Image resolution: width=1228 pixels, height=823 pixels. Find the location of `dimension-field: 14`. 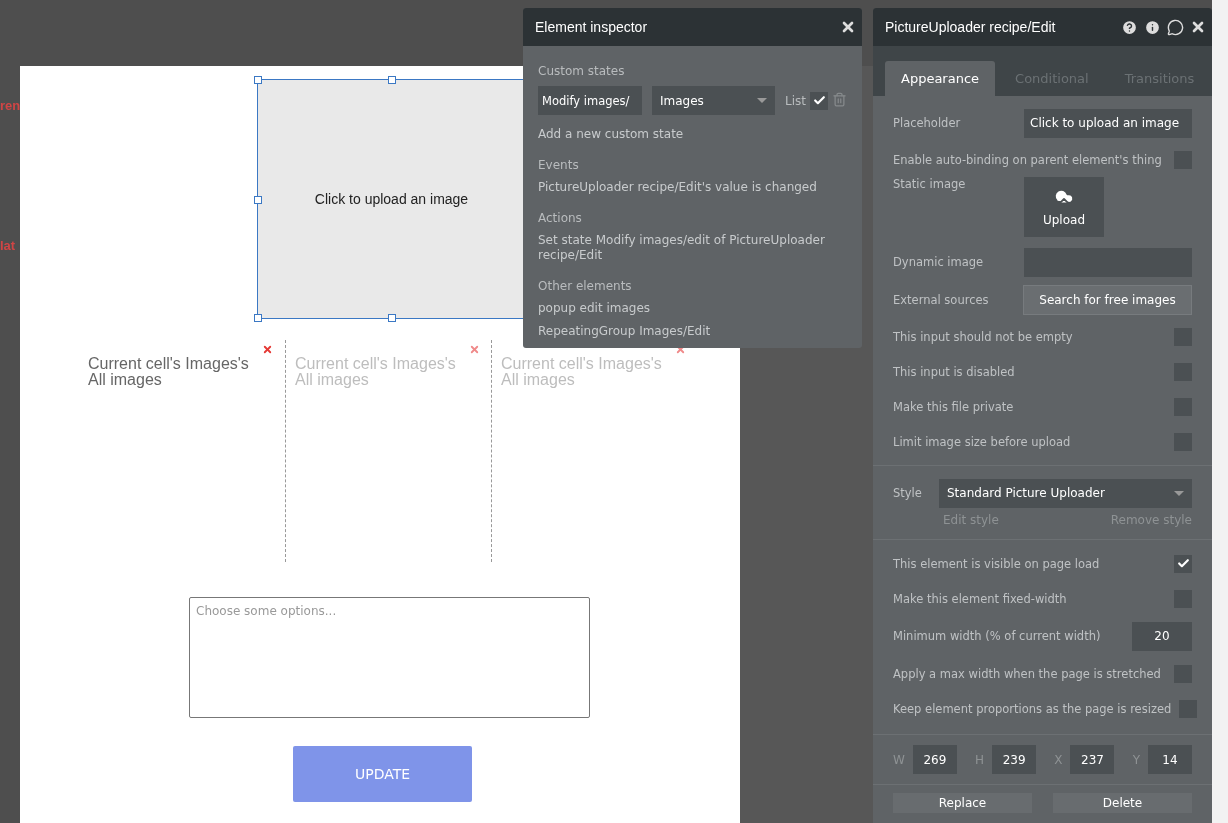

dimension-field: 14 is located at coordinates (1170, 759).